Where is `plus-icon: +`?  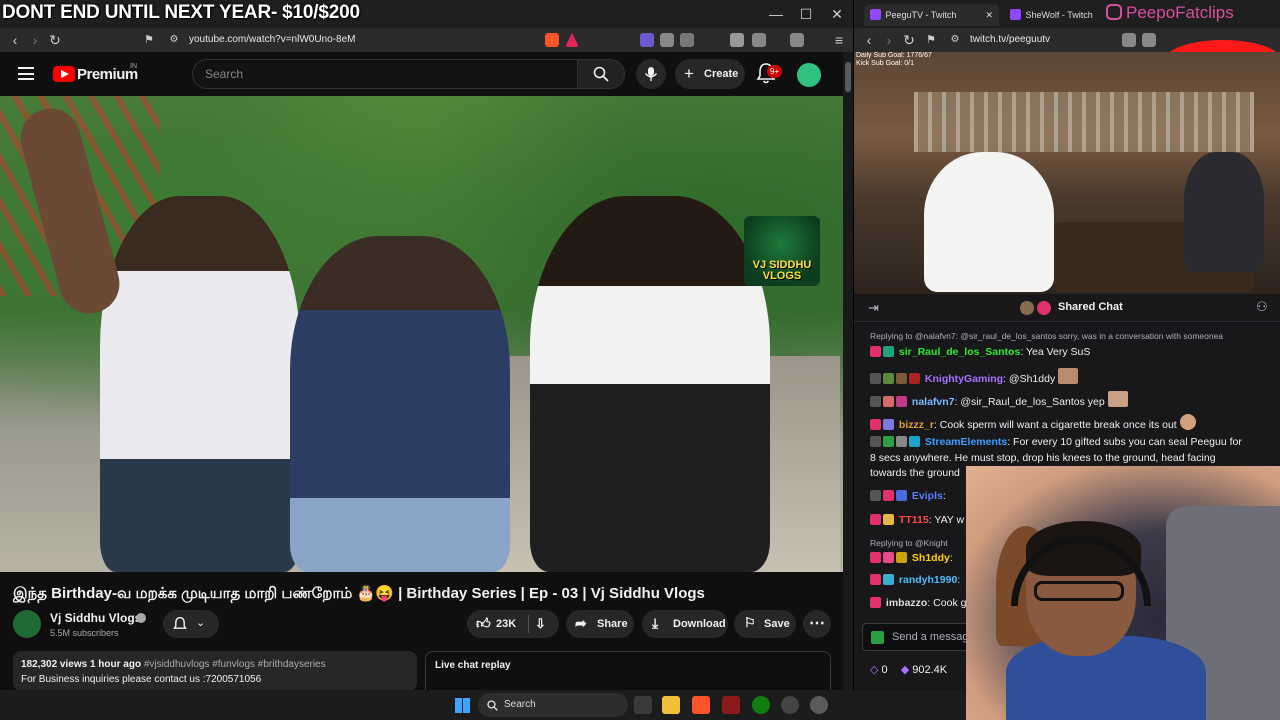
plus-icon: + is located at coordinates (689, 73).